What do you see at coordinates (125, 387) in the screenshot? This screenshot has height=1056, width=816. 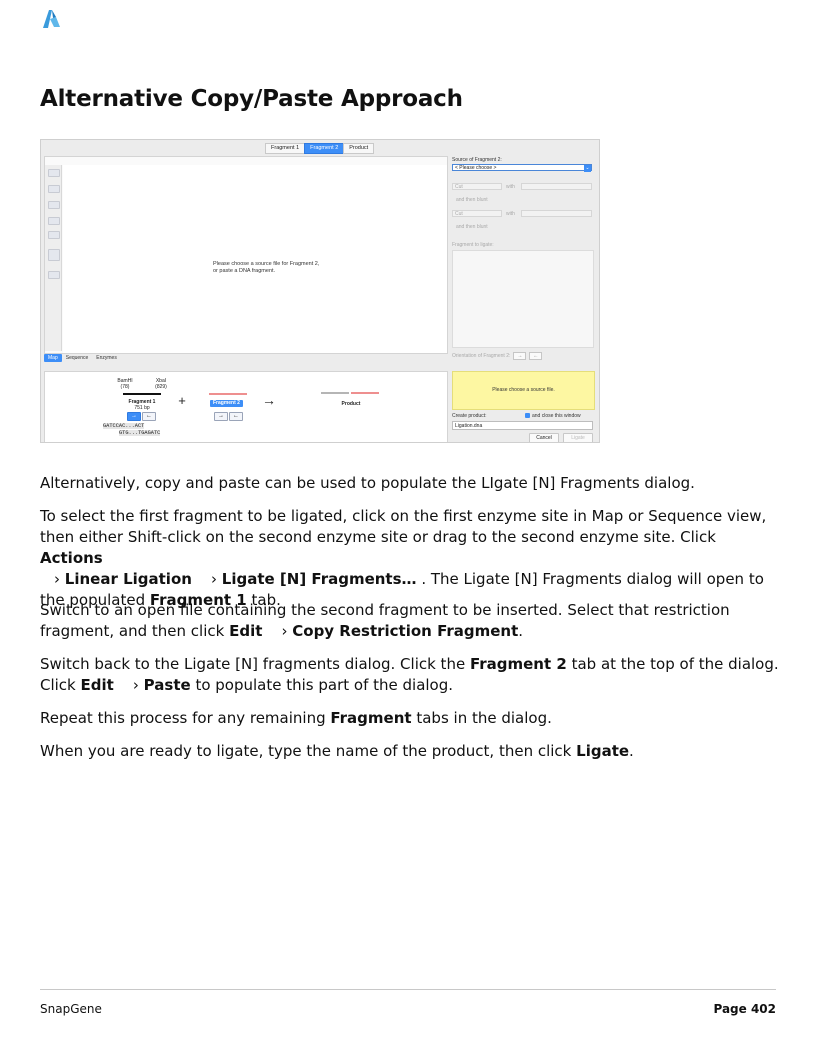 I see `enzyme-left-pos: (78)` at bounding box center [125, 387].